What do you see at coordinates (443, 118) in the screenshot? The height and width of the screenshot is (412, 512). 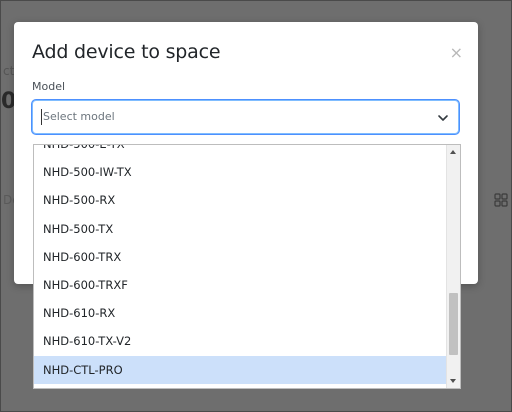 I see `chevron-down-icon` at bounding box center [443, 118].